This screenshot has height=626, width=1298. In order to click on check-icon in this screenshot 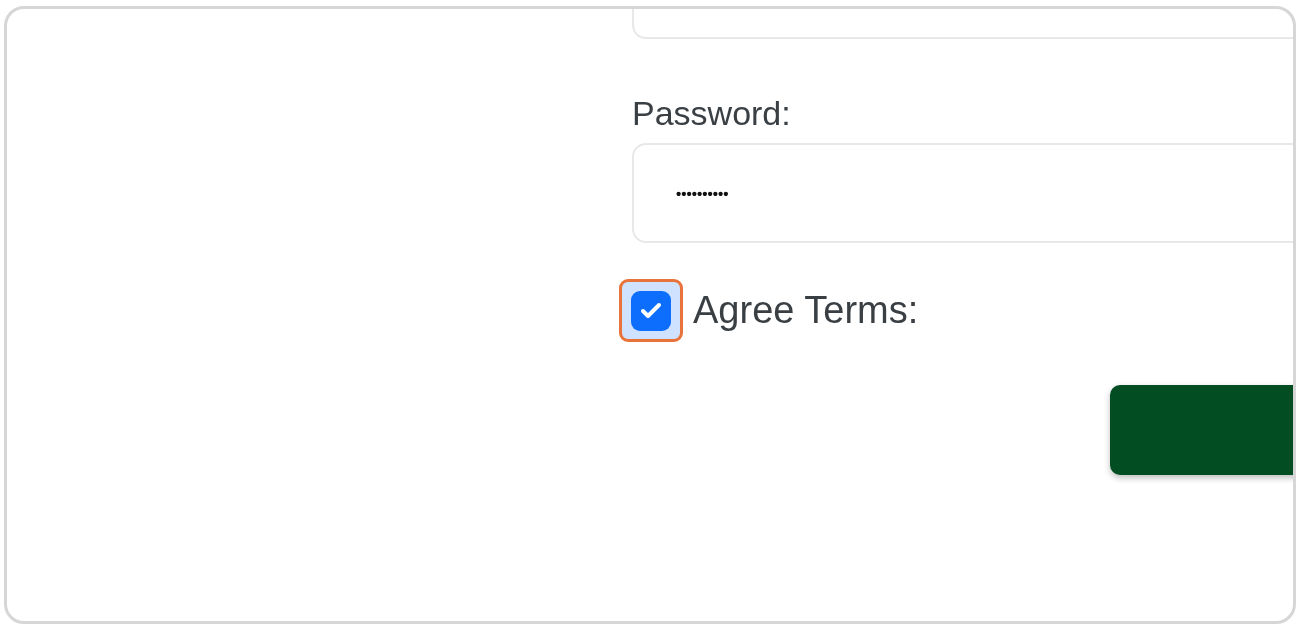, I will do `click(651, 310)`.